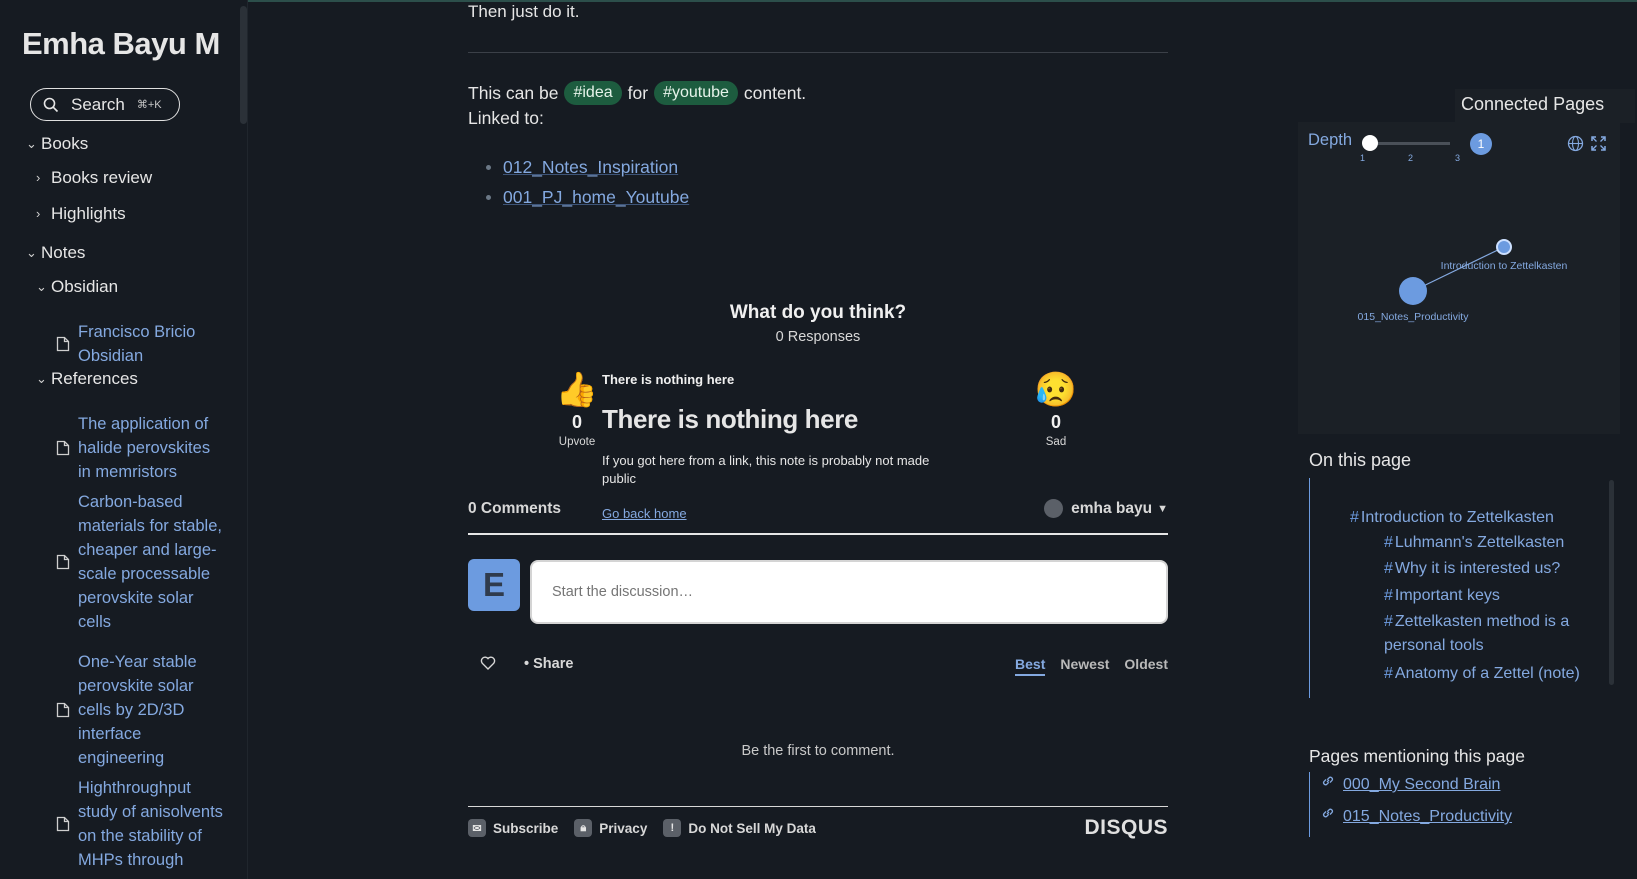 The width and height of the screenshot is (1637, 879). Describe the element at coordinates (1611, 582) in the screenshot. I see `toc-scrollbar` at that location.